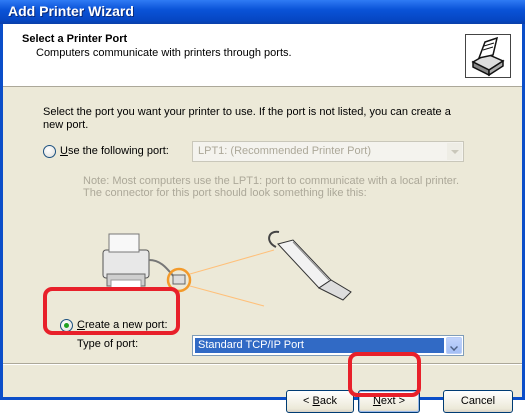  What do you see at coordinates (262, 12) in the screenshot?
I see `title-bar: Add Printer Wizard` at bounding box center [262, 12].